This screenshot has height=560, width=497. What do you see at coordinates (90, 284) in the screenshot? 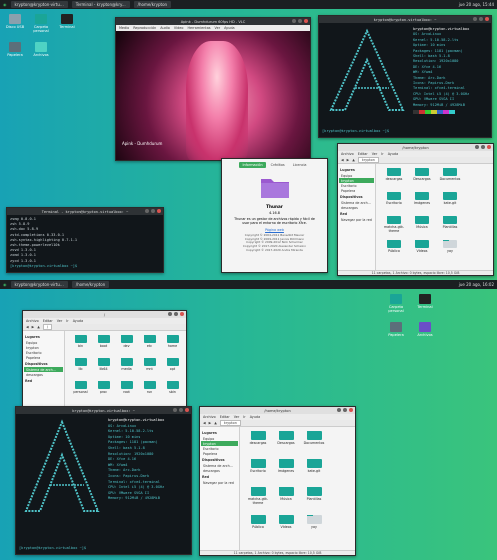
I see `taskbar-item: /home/krypton` at bounding box center [90, 284].